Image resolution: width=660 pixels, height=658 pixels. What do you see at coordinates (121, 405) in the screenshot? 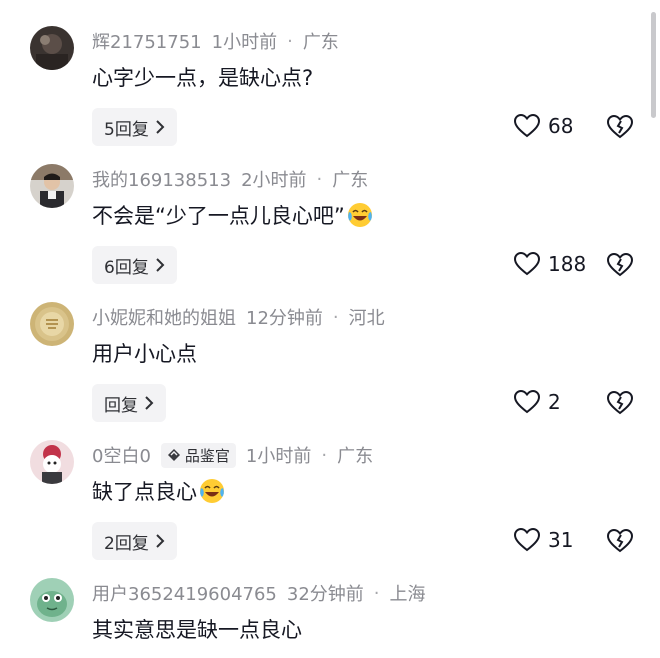
I see `reply-label: 回复` at bounding box center [121, 405].